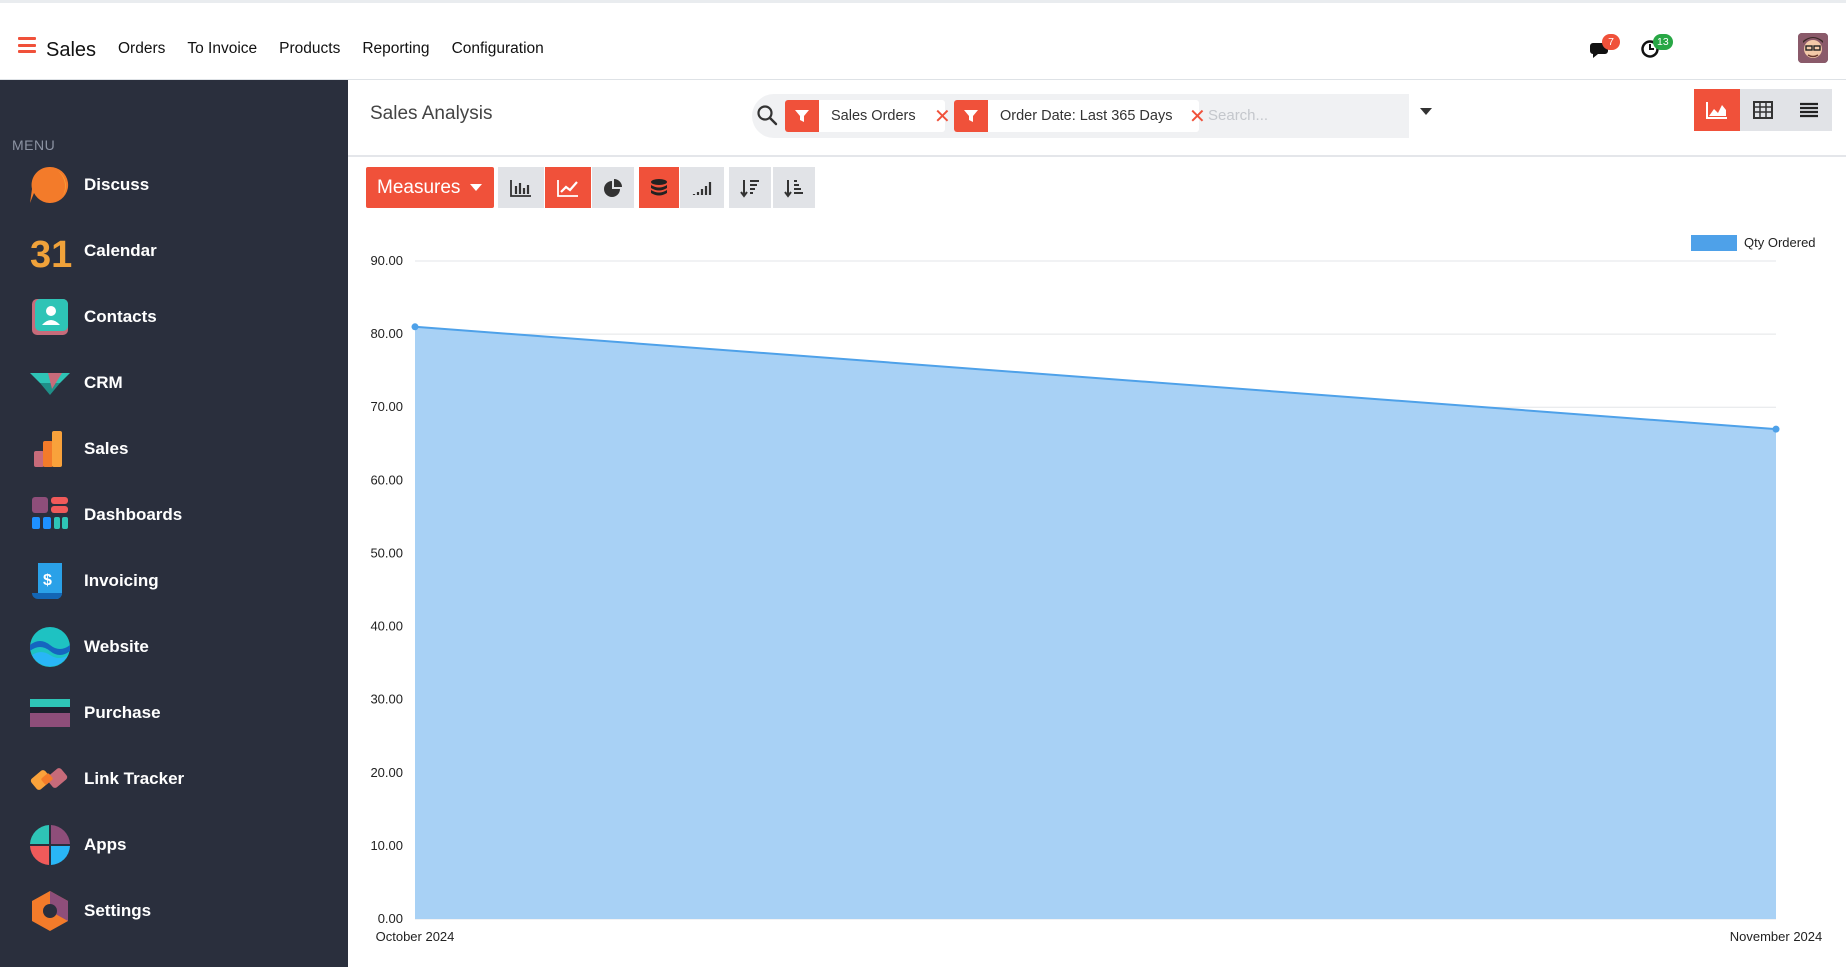  What do you see at coordinates (51, 253) in the screenshot?
I see `calendar-icon: 31` at bounding box center [51, 253].